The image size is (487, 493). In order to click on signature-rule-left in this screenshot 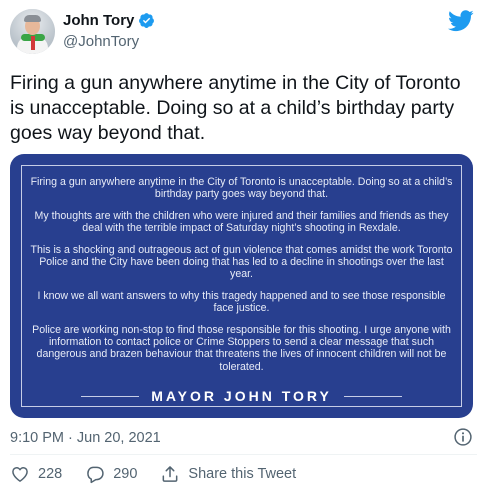, I will do `click(110, 396)`.